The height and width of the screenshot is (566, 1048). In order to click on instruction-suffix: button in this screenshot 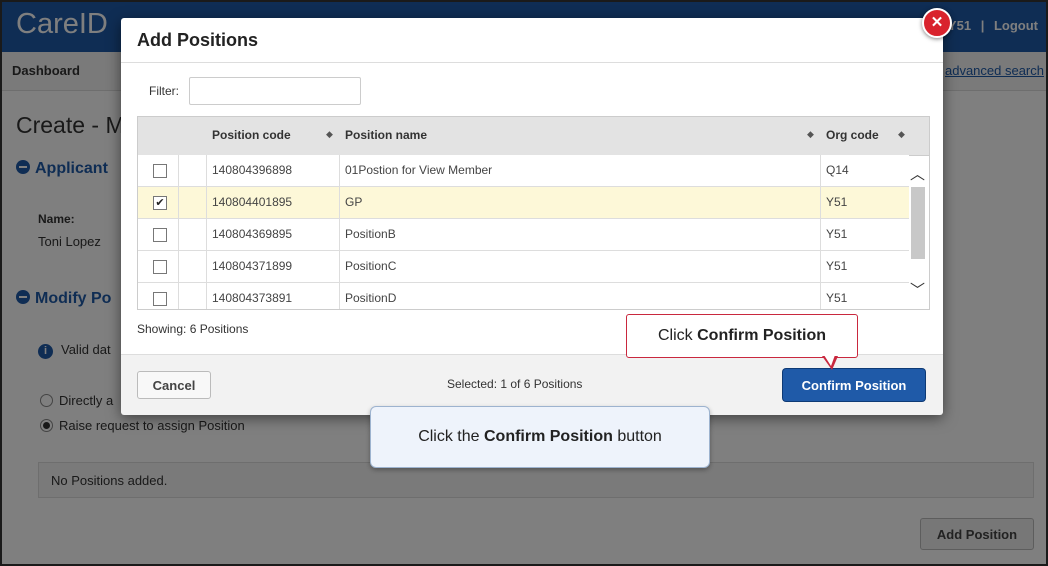, I will do `click(637, 436)`.